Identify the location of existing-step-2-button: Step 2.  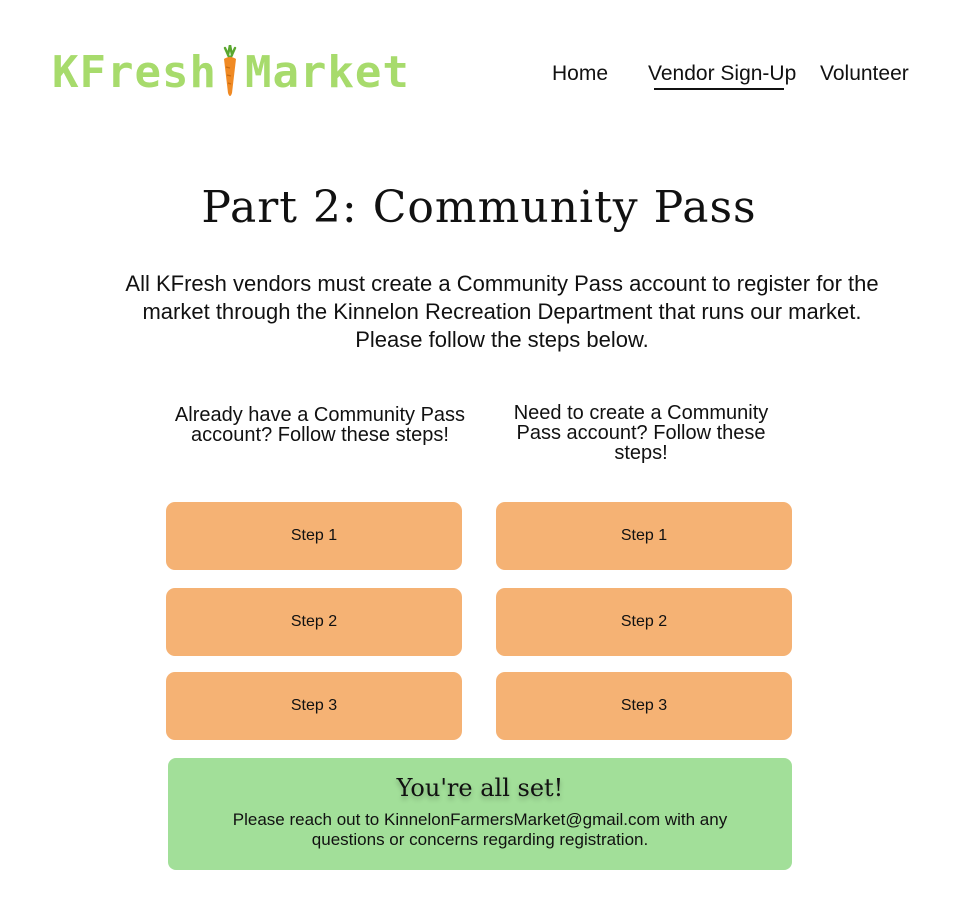
(314, 622).